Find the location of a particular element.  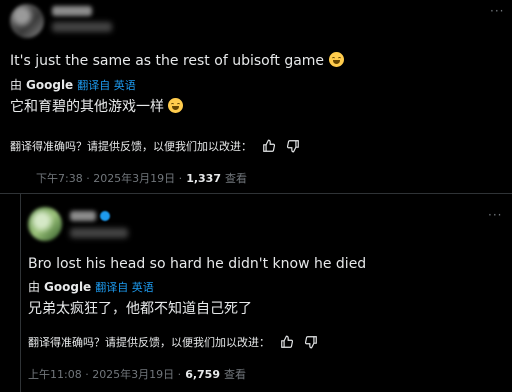

translated-text: 它和育碧的其他游戏一样 is located at coordinates (97, 106).